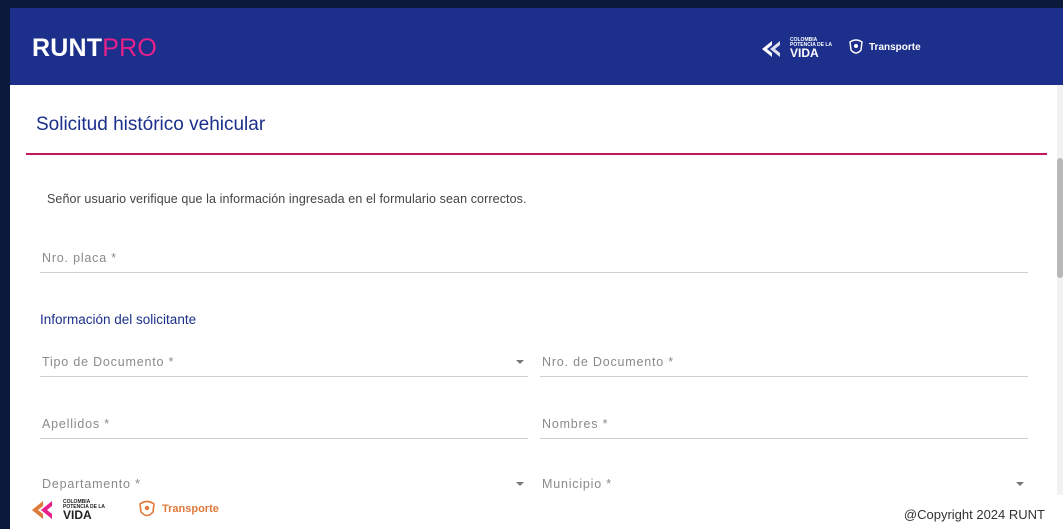 This screenshot has height=529, width=1063. Describe the element at coordinates (284, 428) in the screenshot. I see `apellidos-field: Apellidos *` at that location.